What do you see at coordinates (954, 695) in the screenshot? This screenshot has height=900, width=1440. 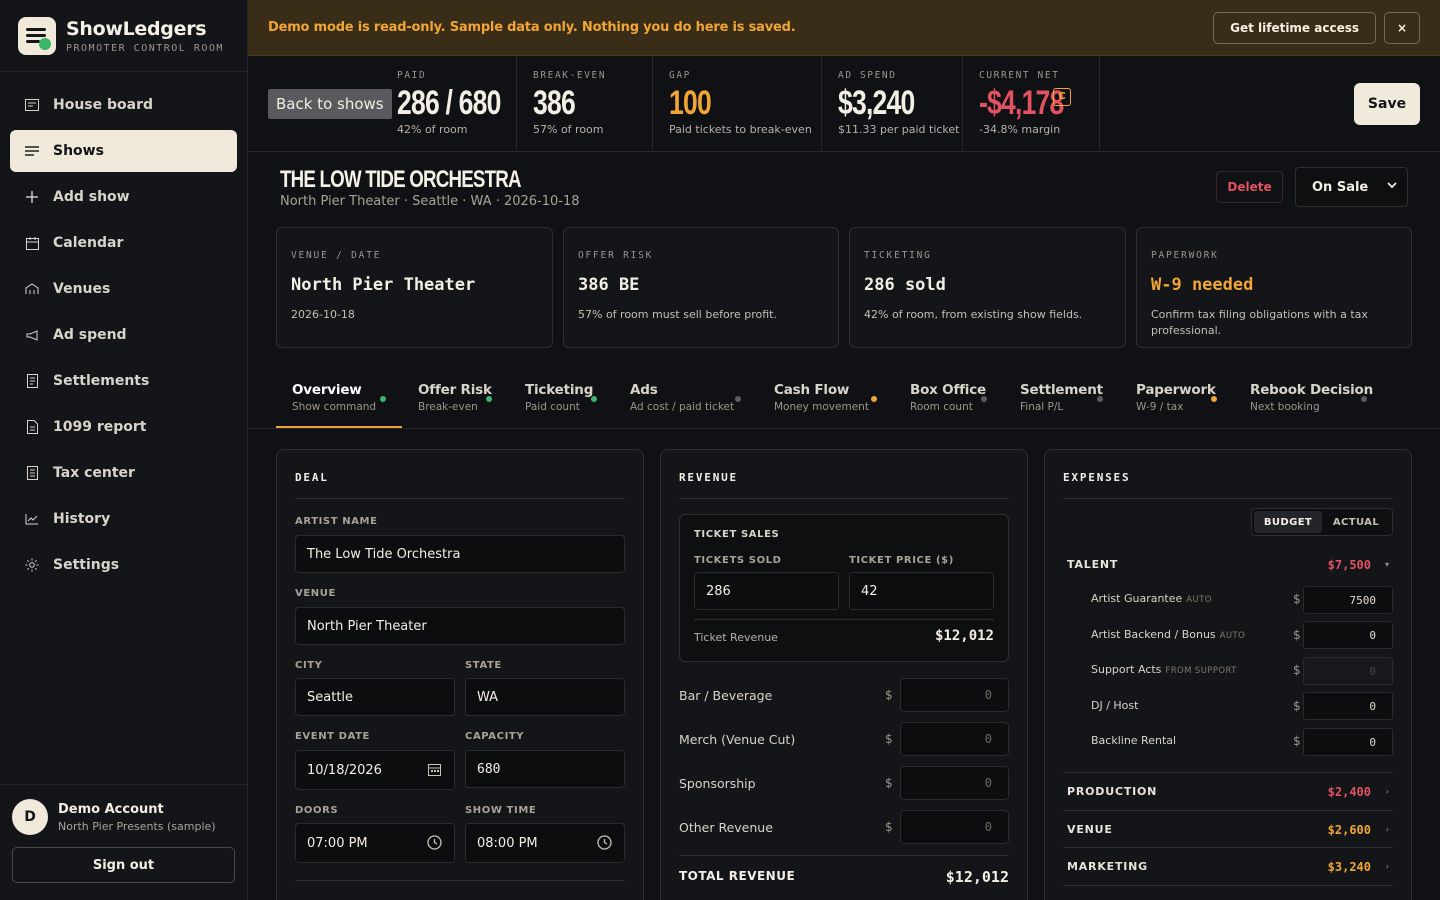 I see `bar-beverage-input: 0` at bounding box center [954, 695].